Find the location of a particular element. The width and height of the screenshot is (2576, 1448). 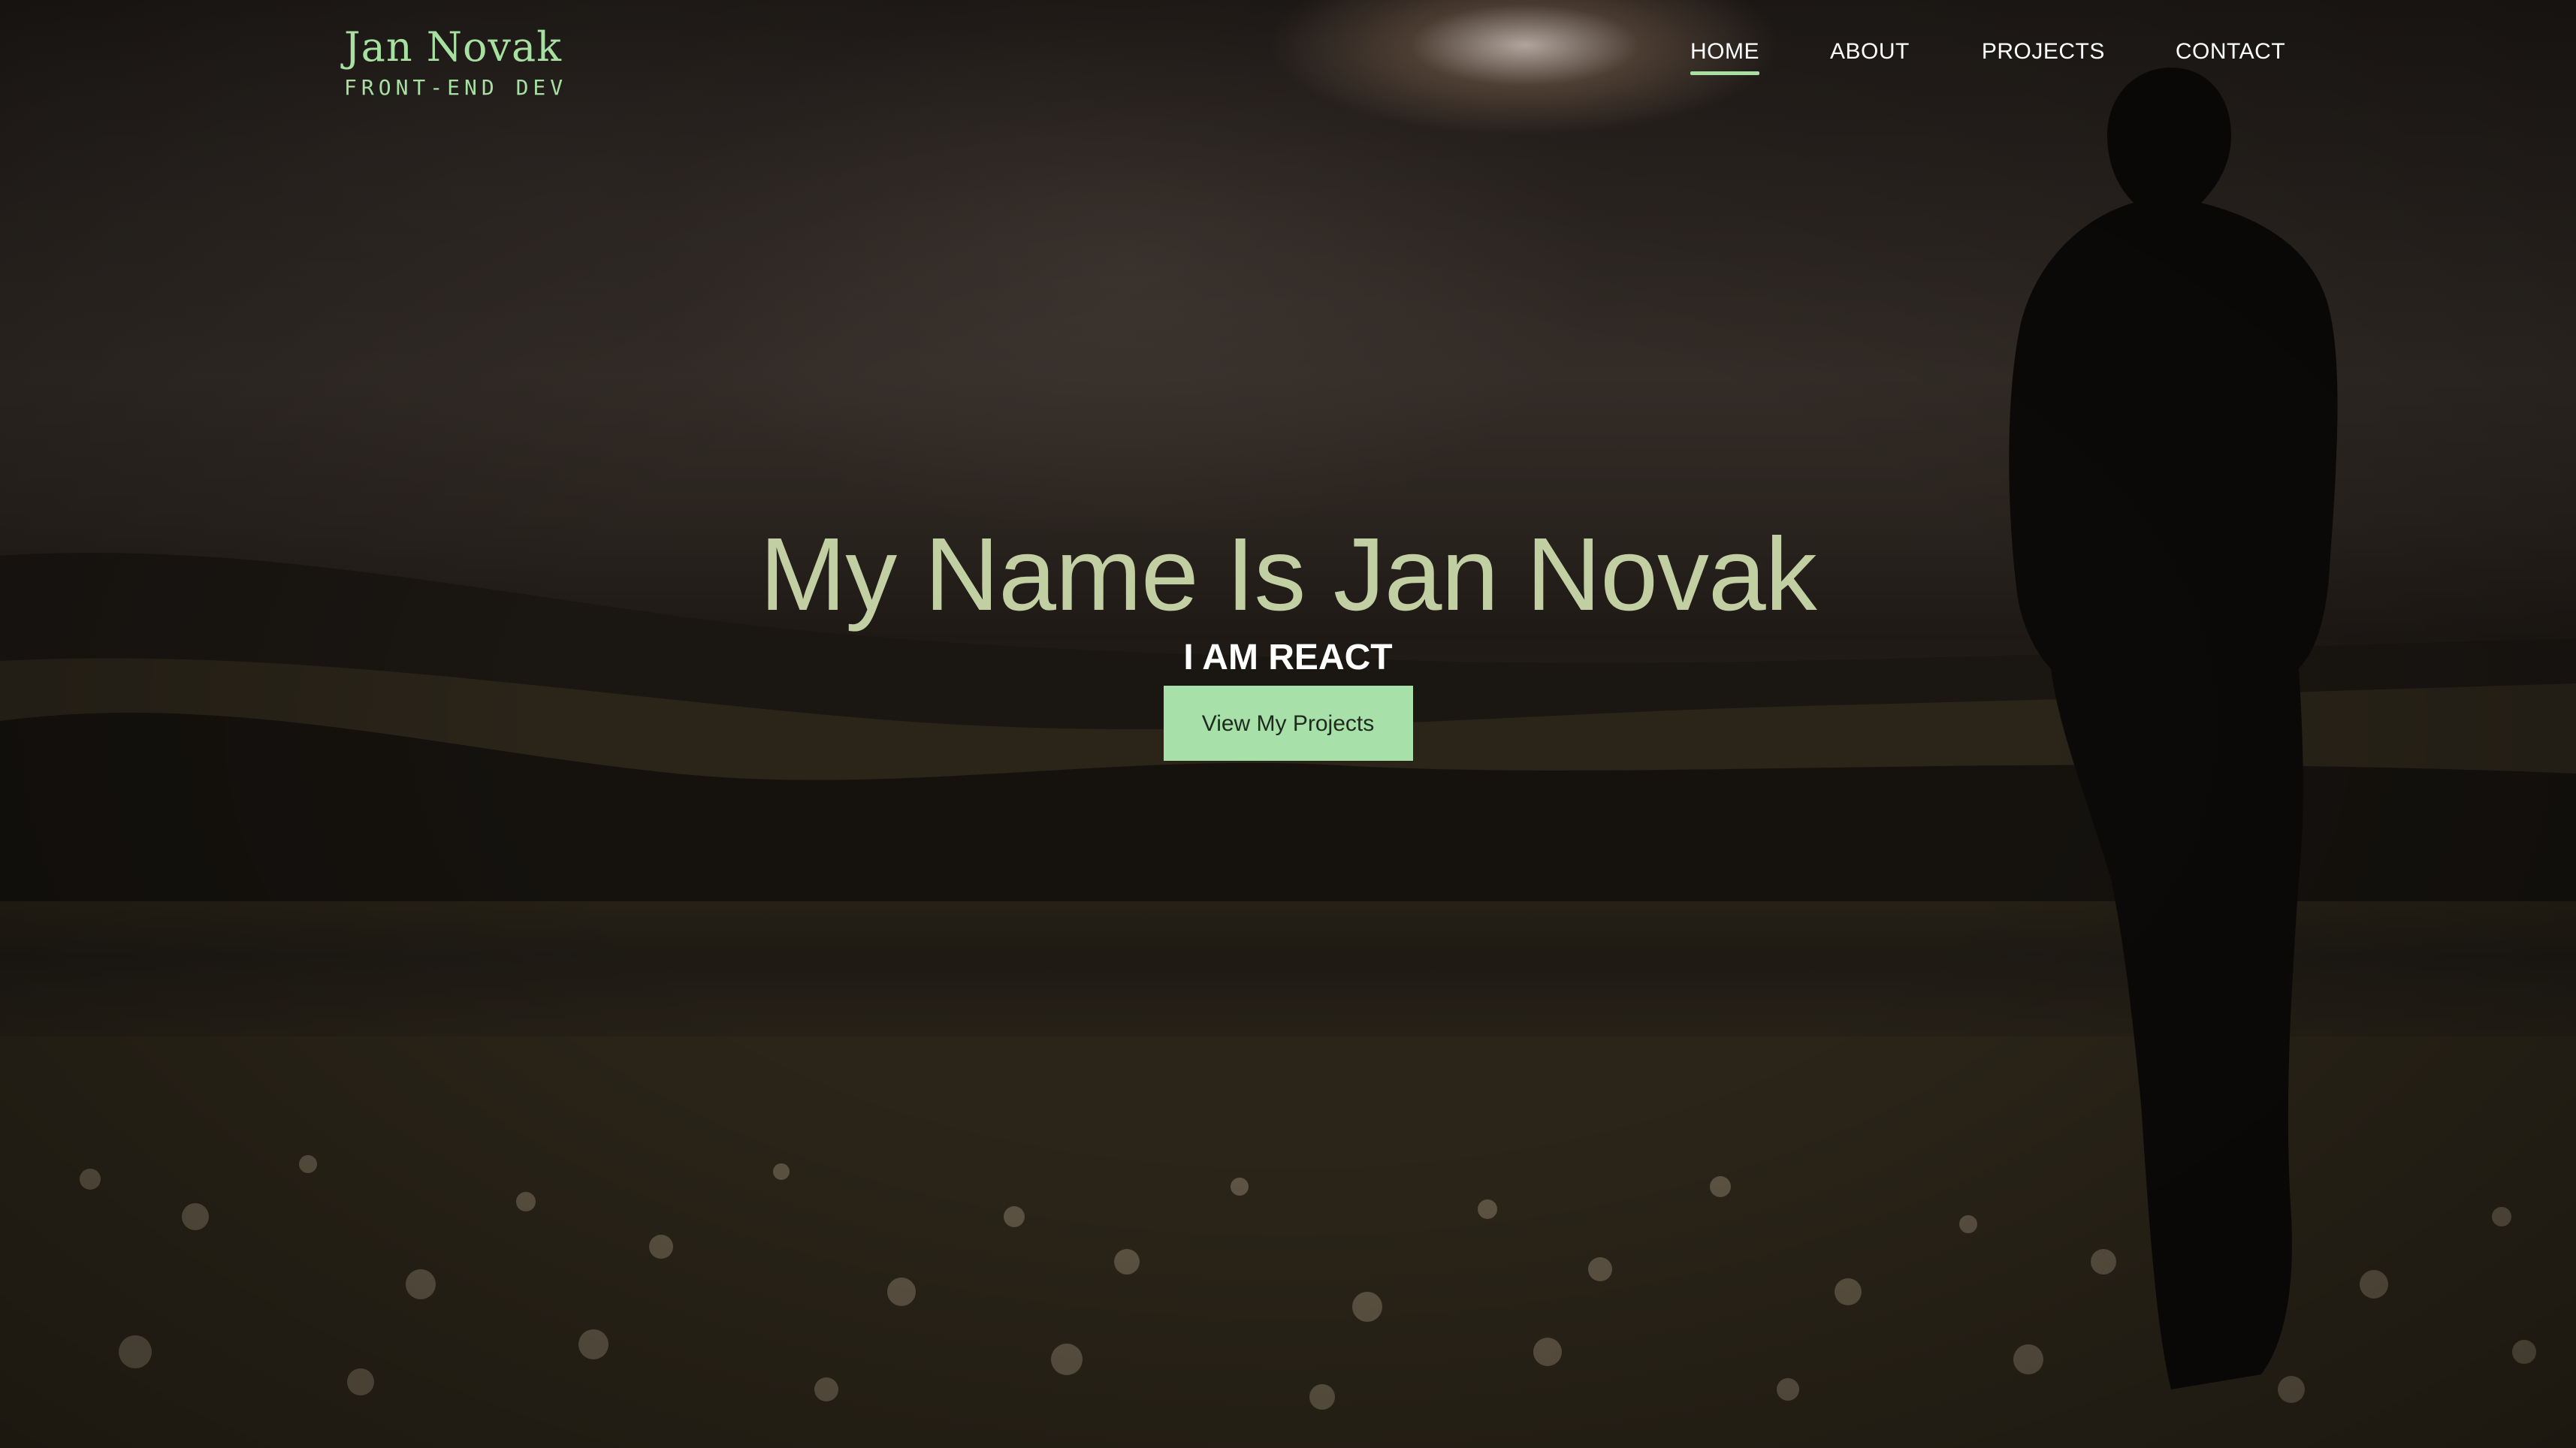

hero-subtitle: I AM REACT is located at coordinates (1288, 657).